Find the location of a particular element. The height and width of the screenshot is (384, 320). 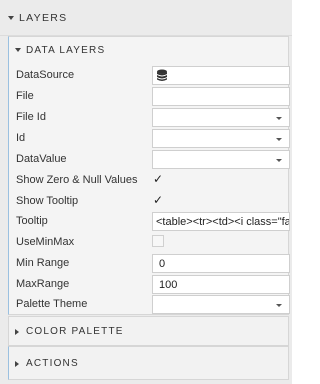

color-palette-title: COLOR PALETTE is located at coordinates (75, 331).